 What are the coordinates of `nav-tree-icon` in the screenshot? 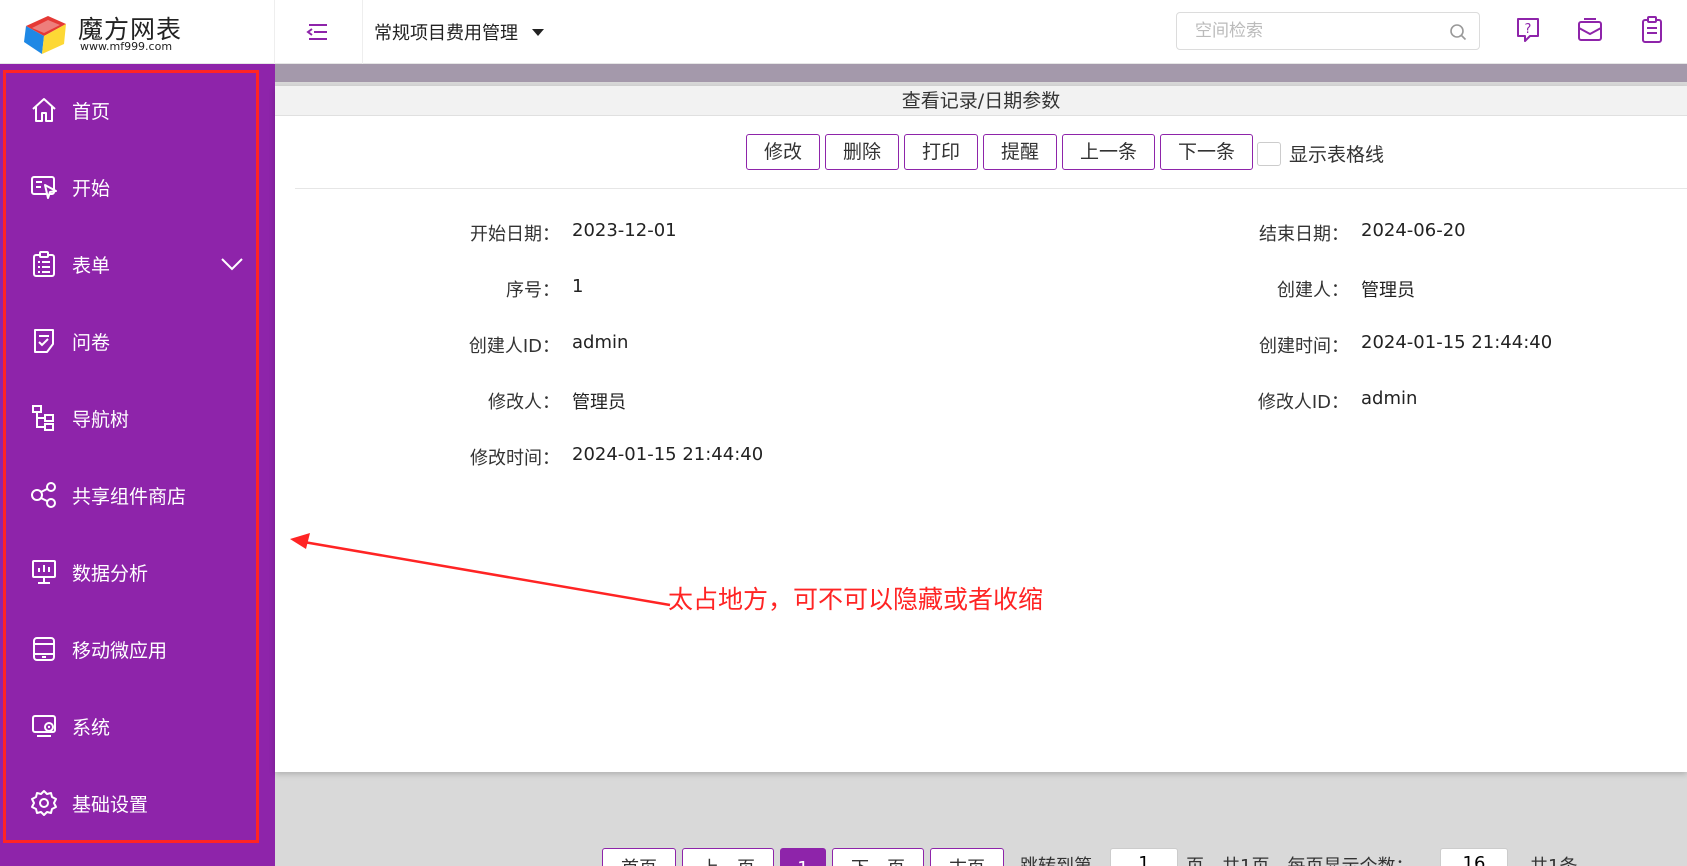 It's located at (43, 418).